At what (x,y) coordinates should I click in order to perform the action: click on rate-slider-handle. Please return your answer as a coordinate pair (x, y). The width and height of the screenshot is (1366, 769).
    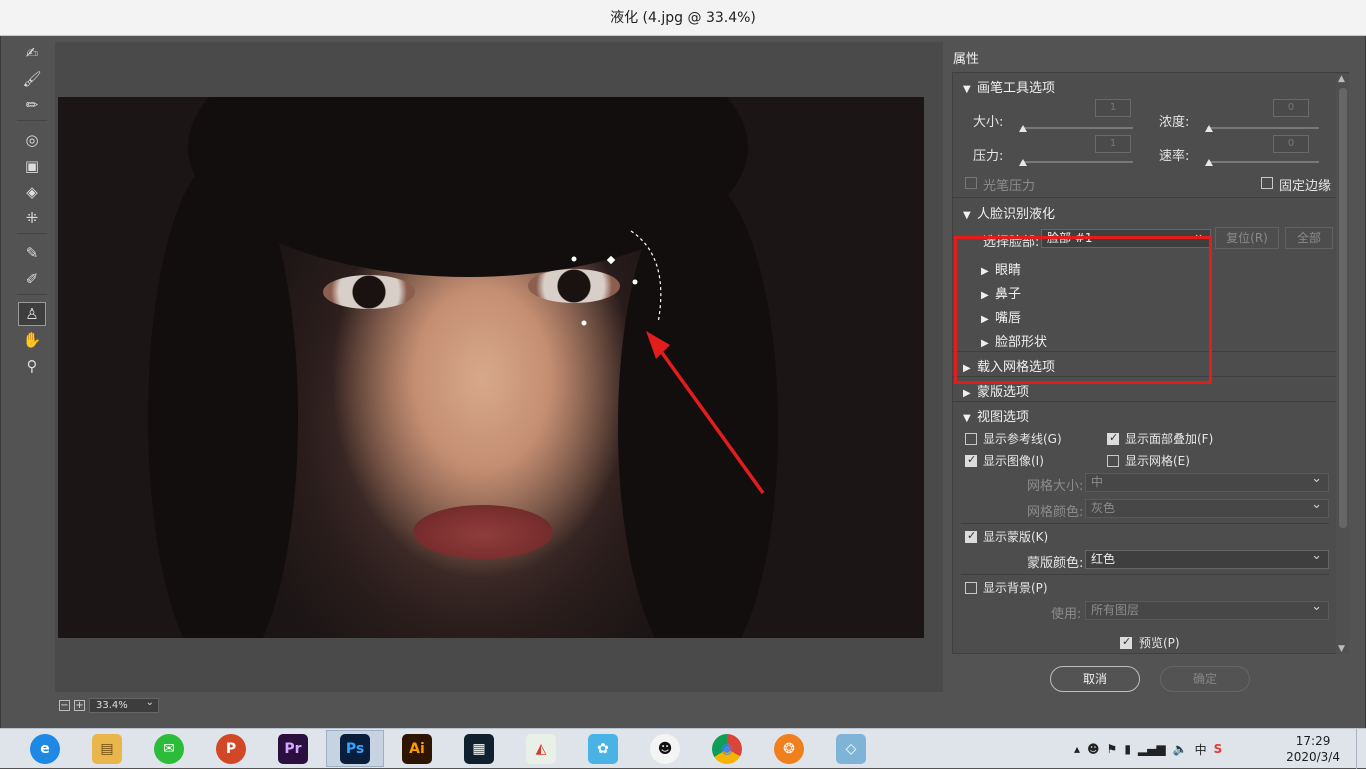
    Looking at the image, I should click on (1209, 162).